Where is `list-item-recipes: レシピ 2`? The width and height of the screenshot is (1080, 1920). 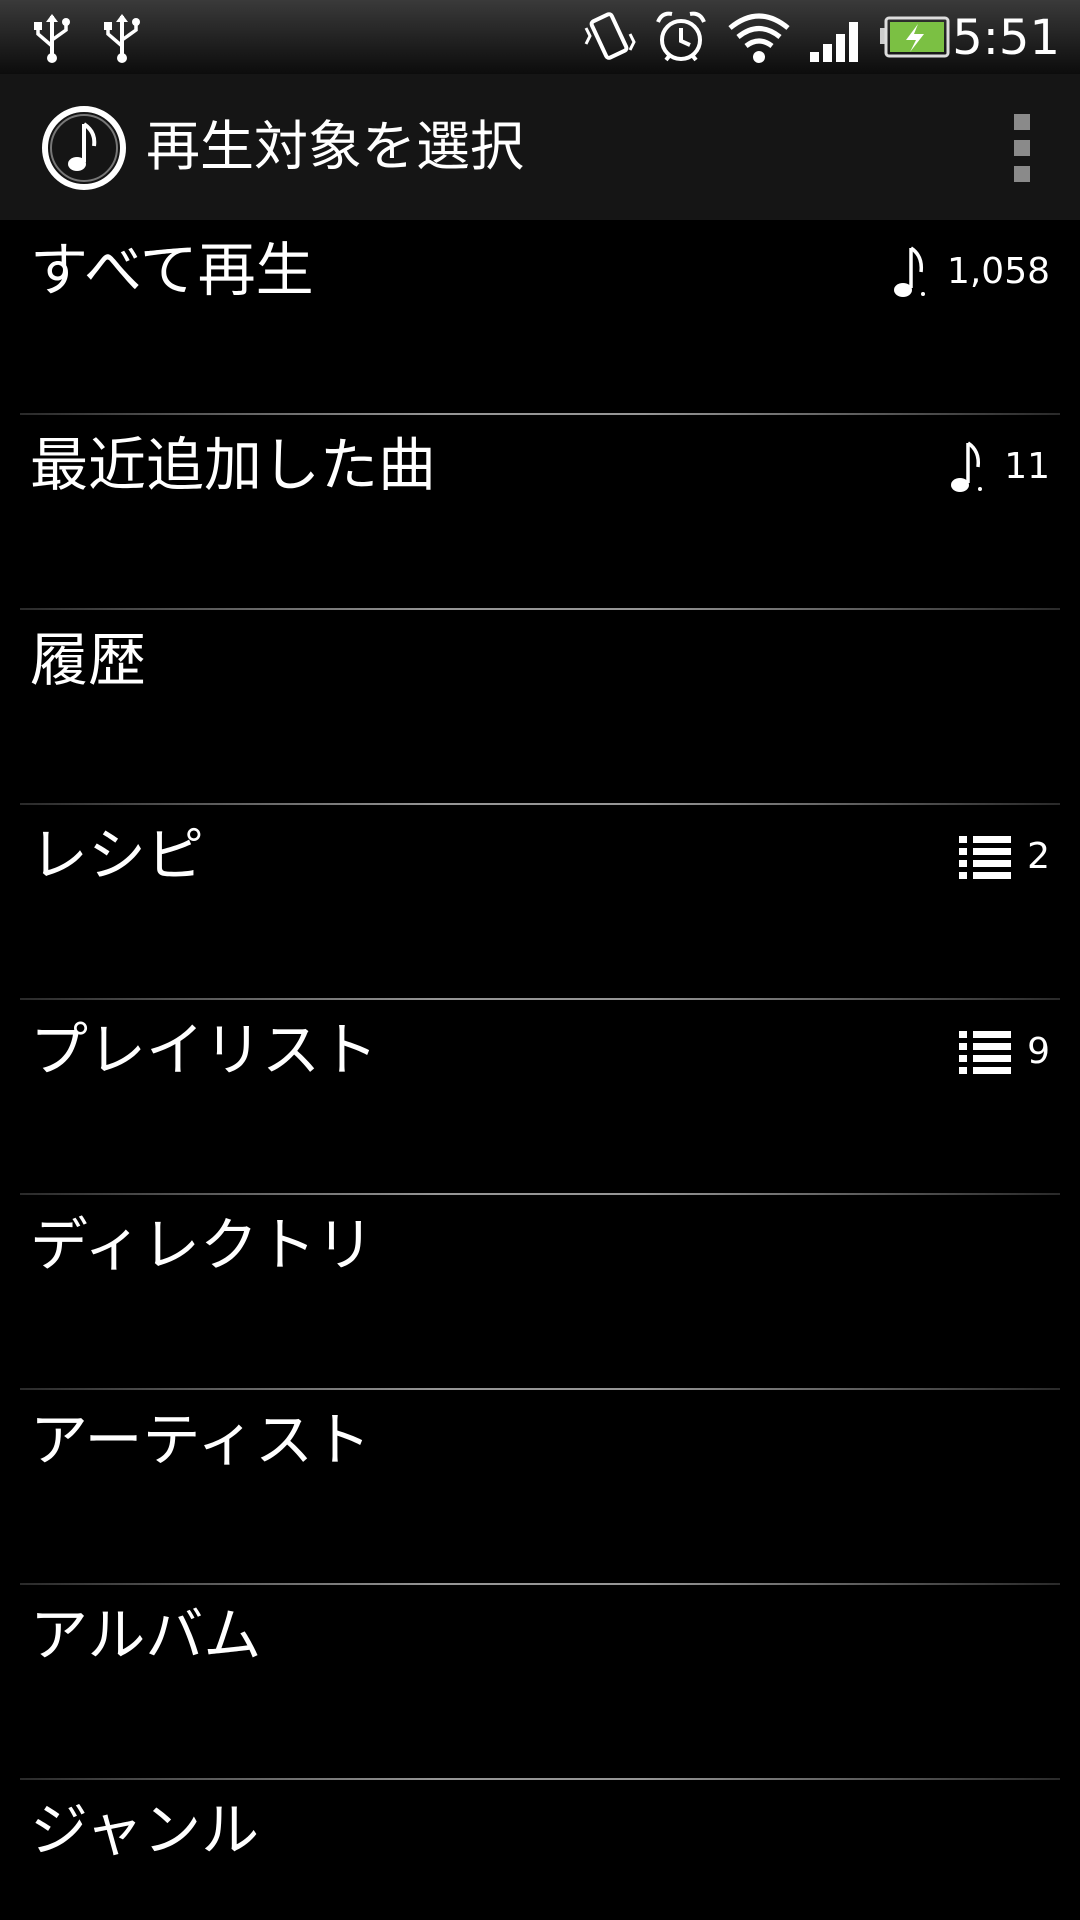 list-item-recipes: レシピ 2 is located at coordinates (540, 902).